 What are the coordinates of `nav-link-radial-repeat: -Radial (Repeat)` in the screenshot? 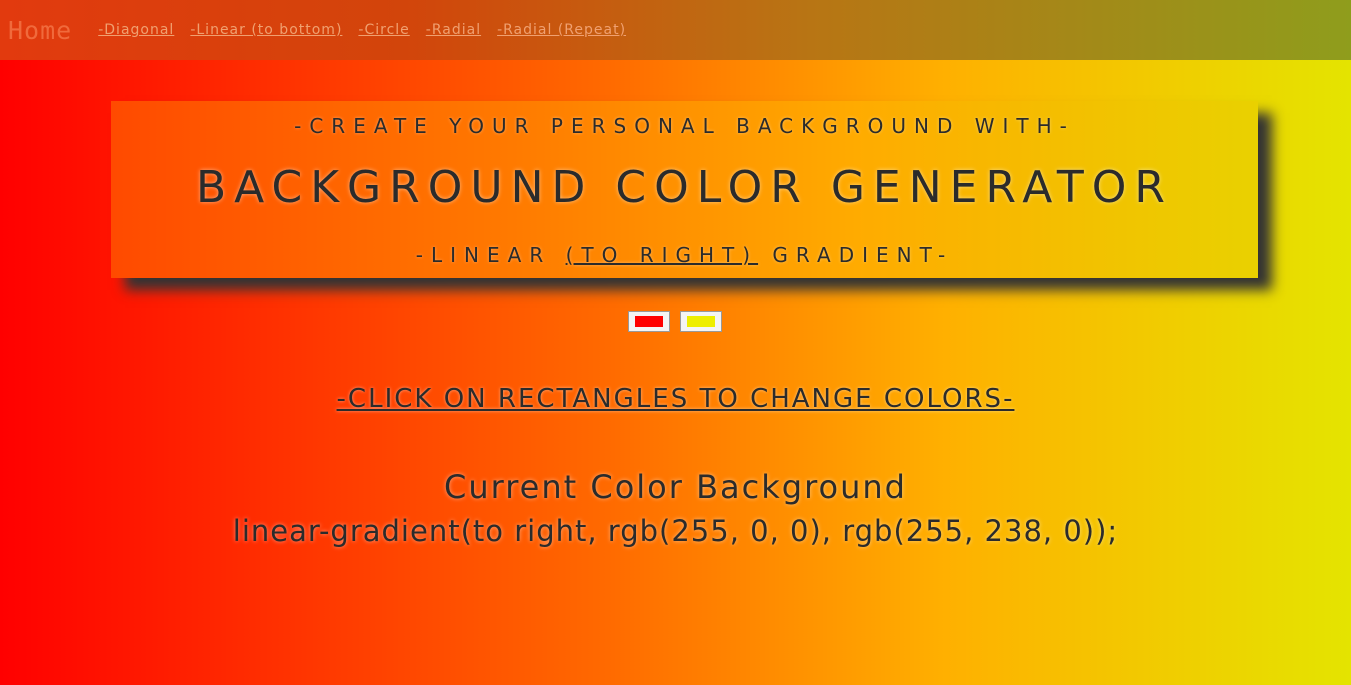 It's located at (561, 30).